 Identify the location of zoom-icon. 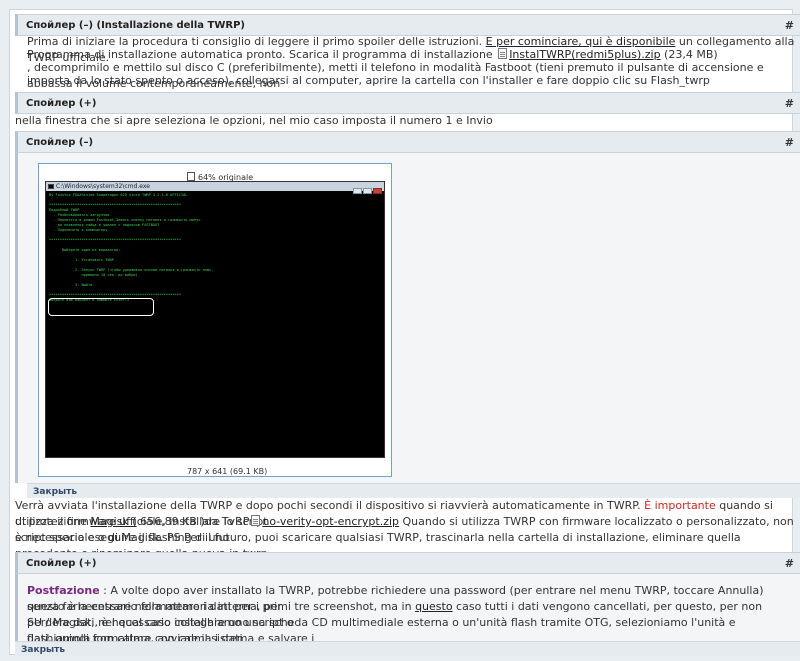
(191, 176).